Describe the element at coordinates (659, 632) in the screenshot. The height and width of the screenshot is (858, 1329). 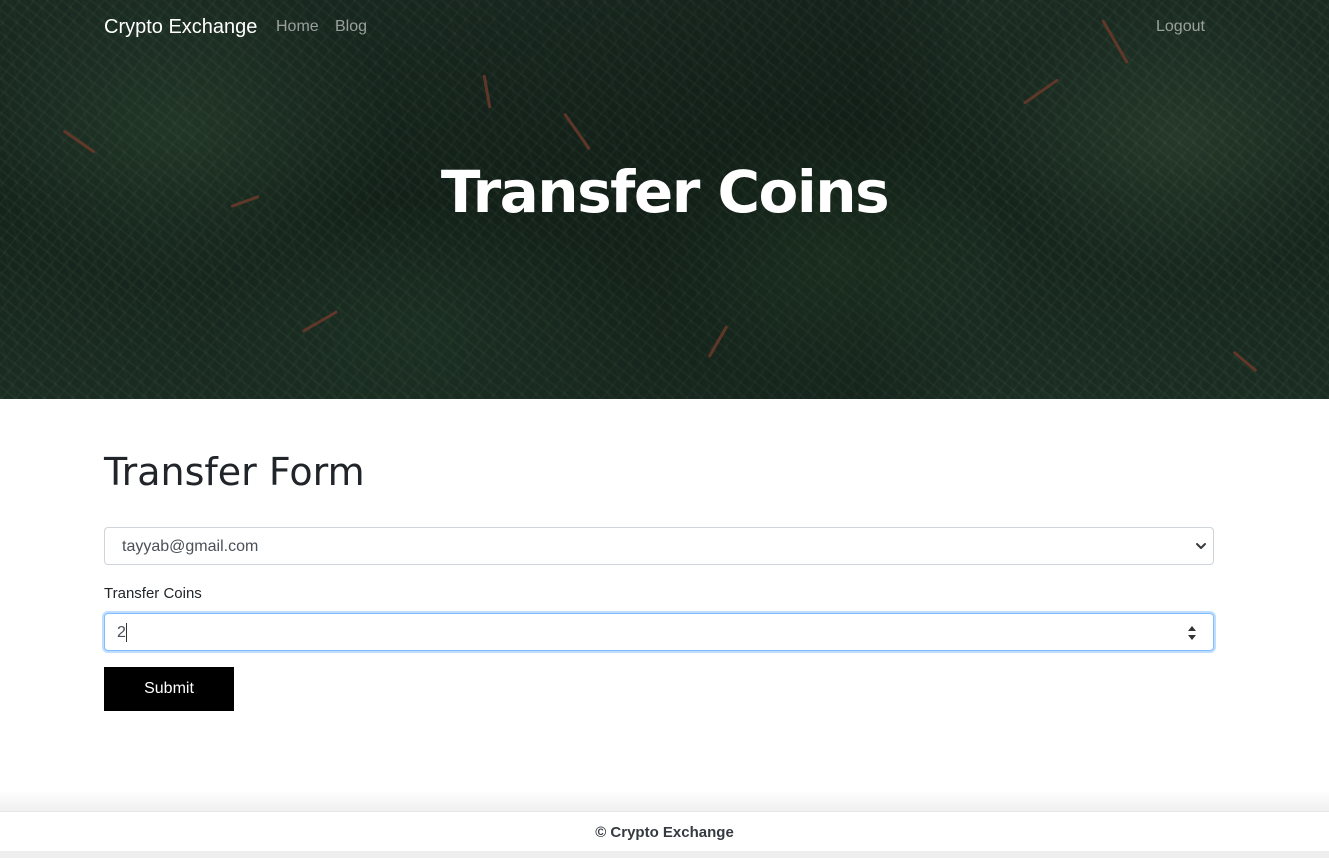
I see `transfer-amount-input: 2` at that location.